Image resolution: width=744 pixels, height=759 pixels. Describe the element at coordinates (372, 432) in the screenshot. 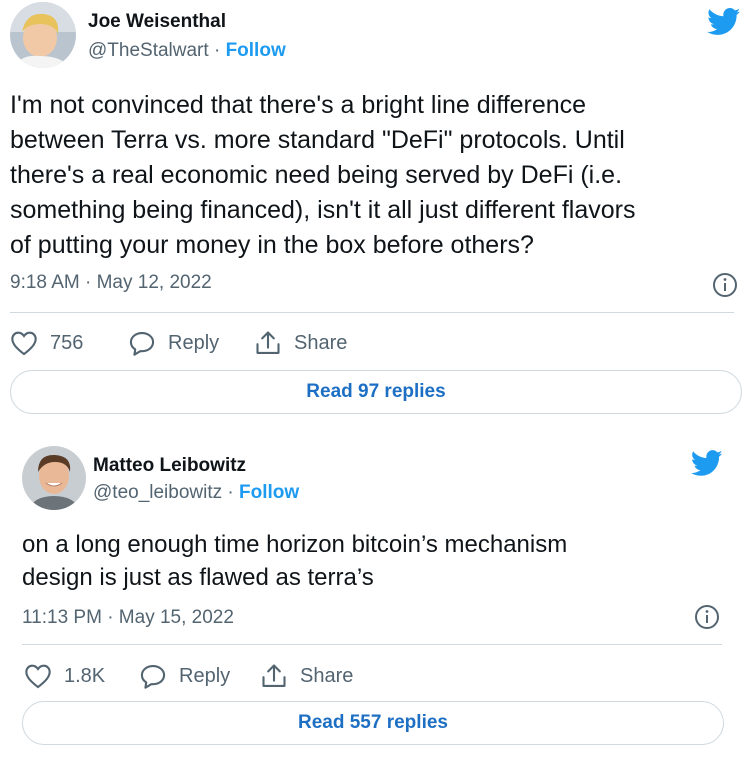

I see `tweet-gap` at that location.